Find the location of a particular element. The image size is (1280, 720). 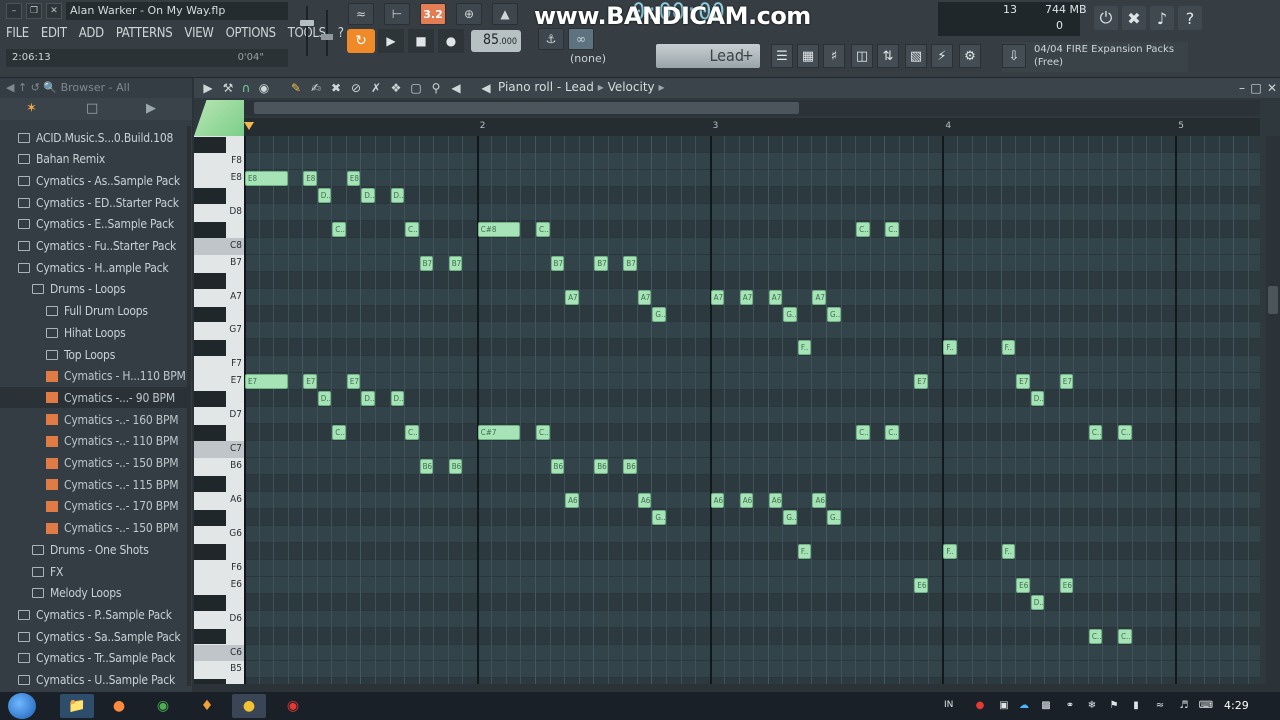

slip-icon: ❖ is located at coordinates (396, 88).